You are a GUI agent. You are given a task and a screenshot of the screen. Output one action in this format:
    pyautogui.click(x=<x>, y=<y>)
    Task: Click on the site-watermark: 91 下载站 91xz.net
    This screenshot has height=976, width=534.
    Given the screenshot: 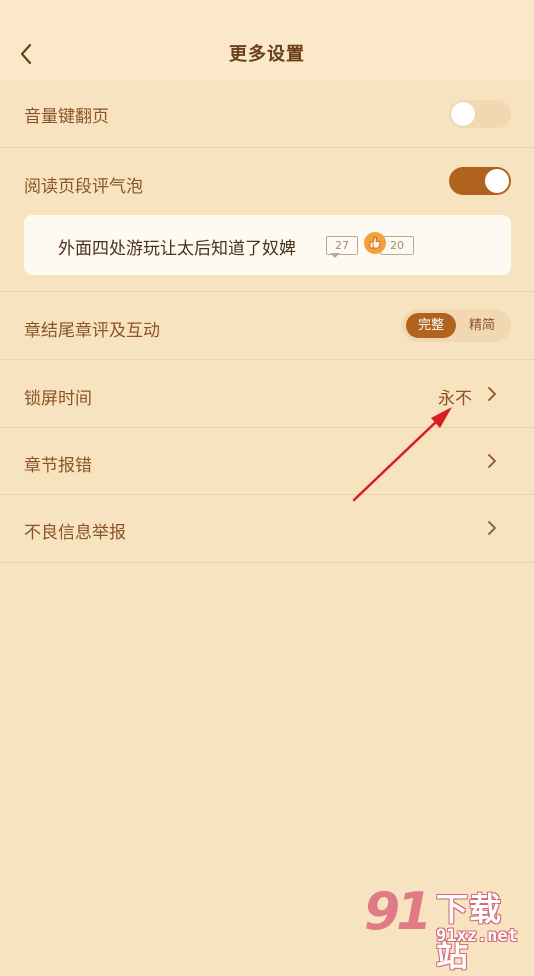 What is the action you would take?
    pyautogui.click(x=447, y=927)
    